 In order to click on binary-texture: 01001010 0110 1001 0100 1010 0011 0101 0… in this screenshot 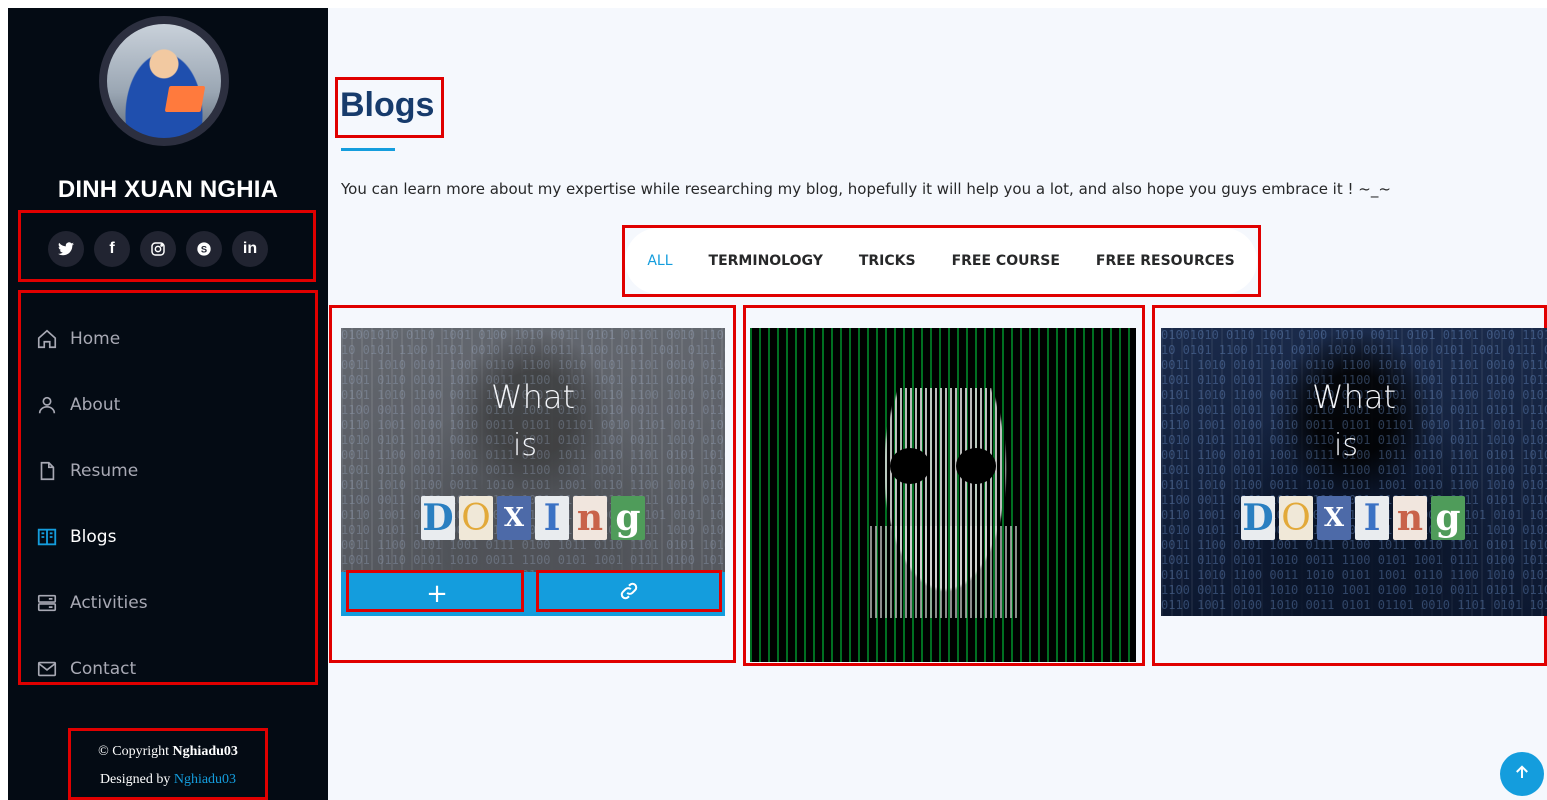, I will do `click(1354, 470)`.